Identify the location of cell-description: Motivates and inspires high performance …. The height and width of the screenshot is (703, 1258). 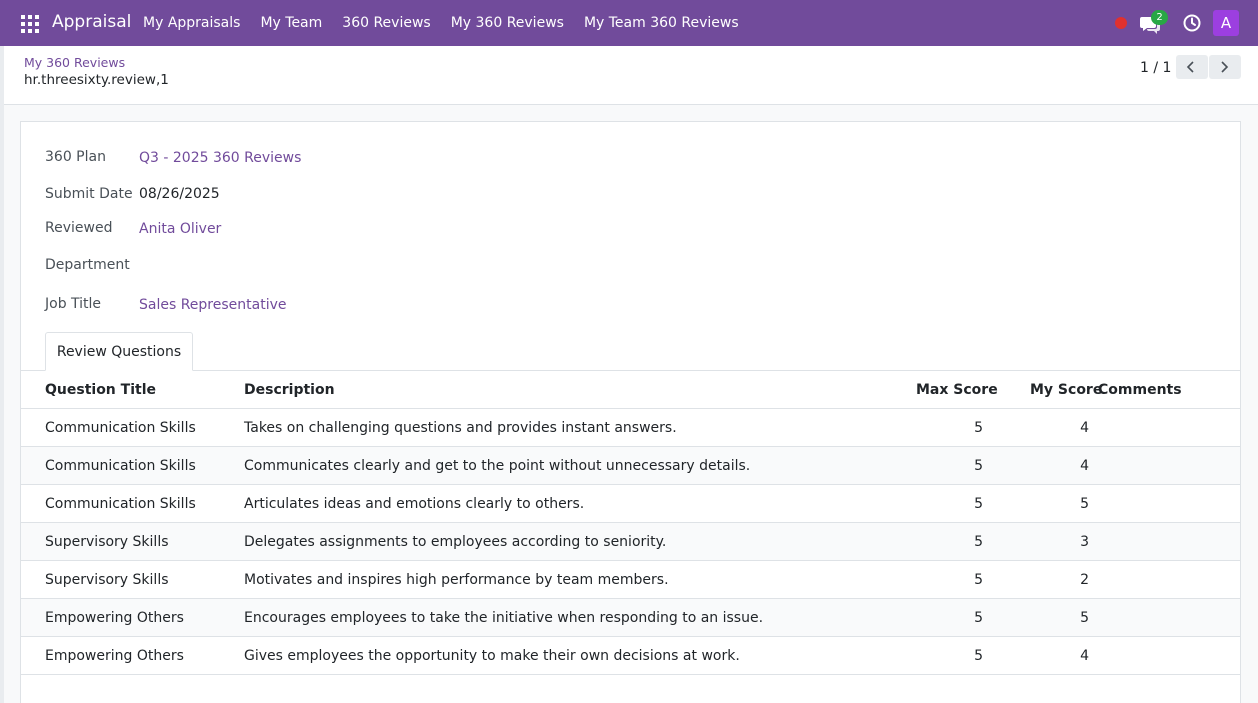
(456, 580).